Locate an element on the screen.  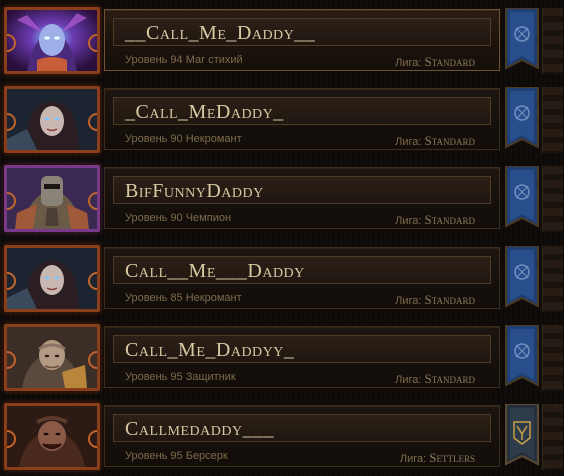
elementalist-portrait-icon is located at coordinates (52, 40).